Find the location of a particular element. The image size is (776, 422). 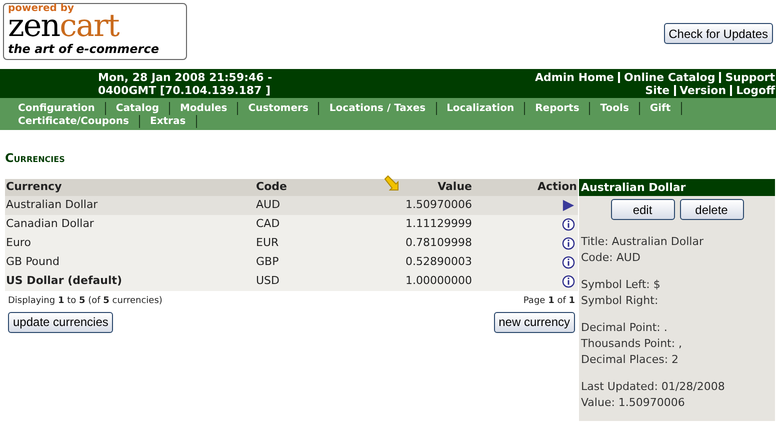

table-cell-text: 0.78109998 is located at coordinates (438, 243).